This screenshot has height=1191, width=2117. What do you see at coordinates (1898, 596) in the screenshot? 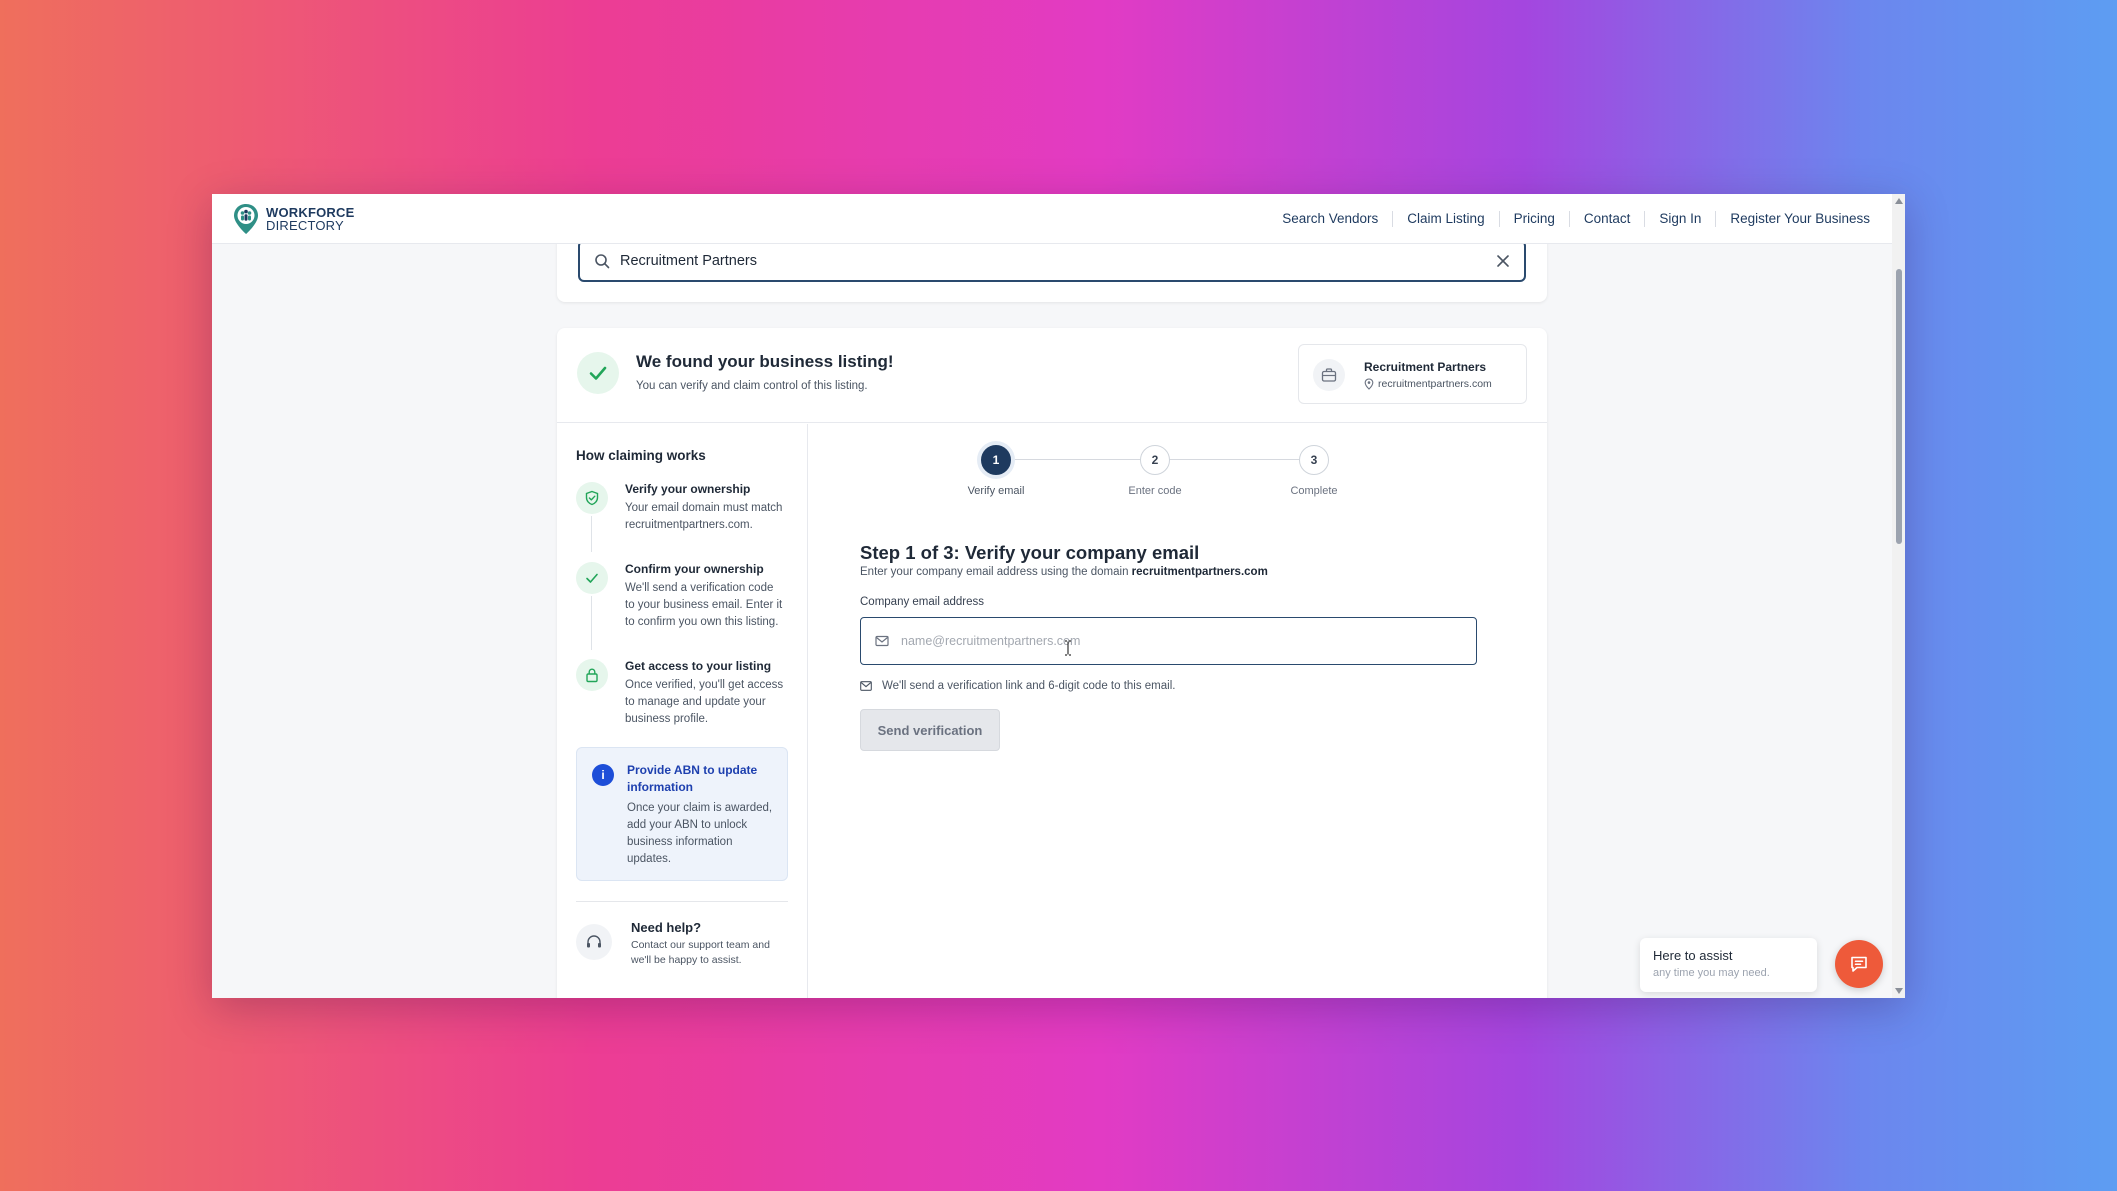
I see `vertical-scrollbar` at bounding box center [1898, 596].